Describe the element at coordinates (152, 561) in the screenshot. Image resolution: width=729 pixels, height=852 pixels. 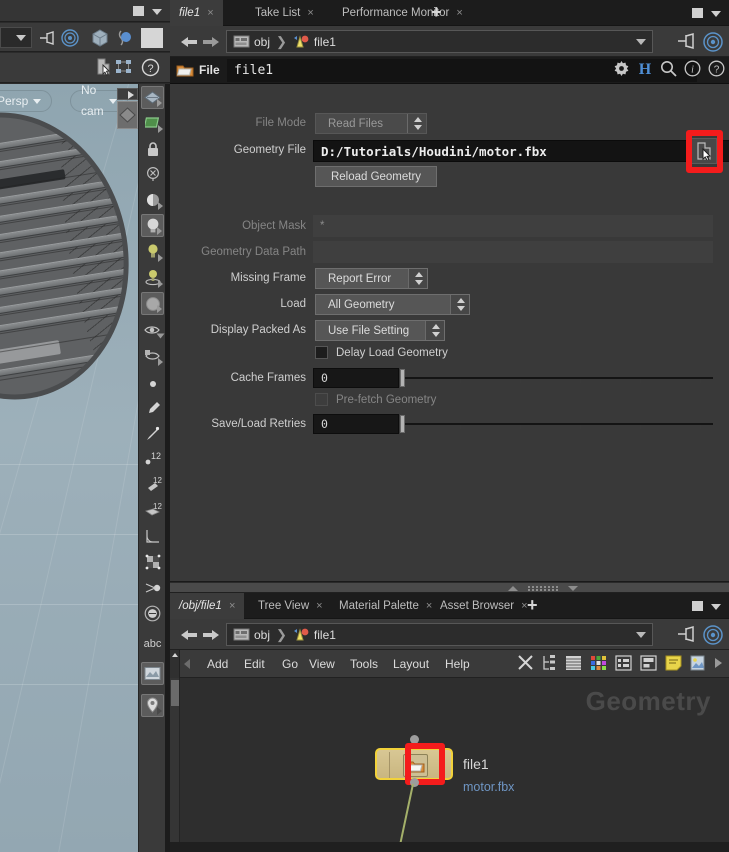
I see `checker-icon` at that location.